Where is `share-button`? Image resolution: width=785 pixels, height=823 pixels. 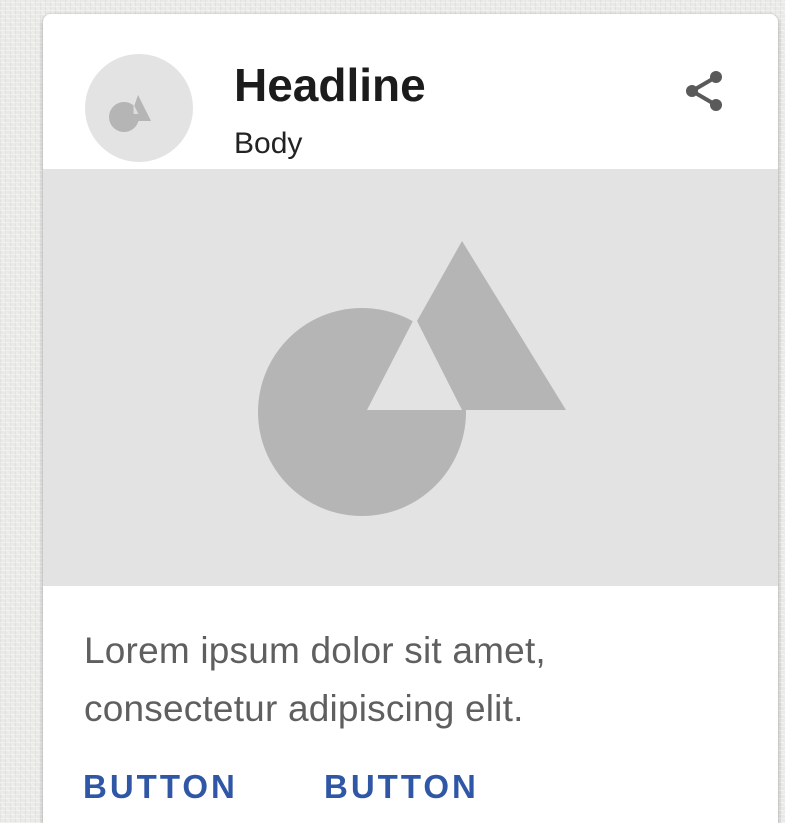 share-button is located at coordinates (703, 92).